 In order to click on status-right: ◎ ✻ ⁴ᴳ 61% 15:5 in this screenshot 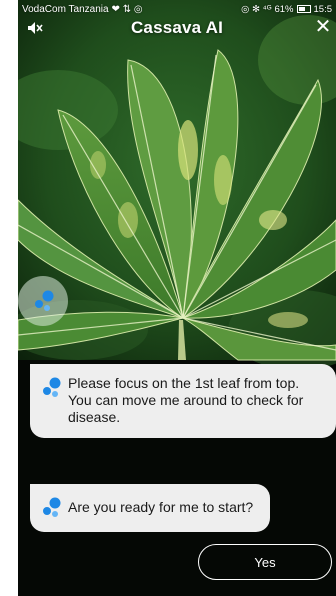, I will do `click(286, 9)`.